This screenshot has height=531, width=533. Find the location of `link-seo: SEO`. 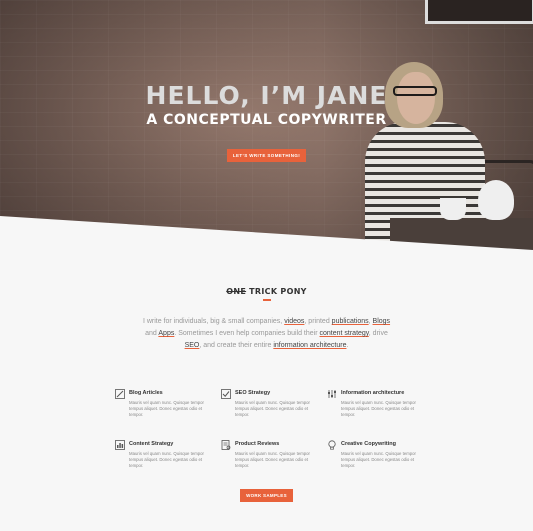

link-seo: SEO is located at coordinates (192, 345).